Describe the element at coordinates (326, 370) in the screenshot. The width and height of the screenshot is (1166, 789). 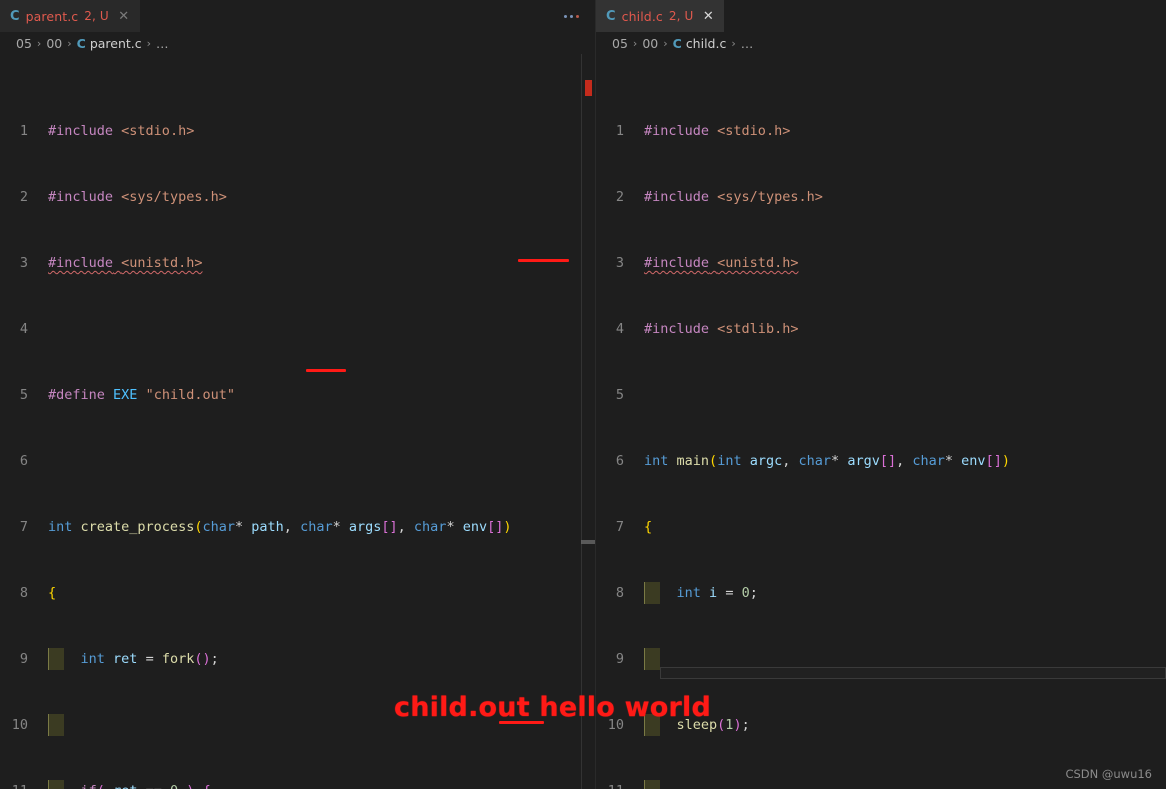
I see `env-arg-underline` at that location.